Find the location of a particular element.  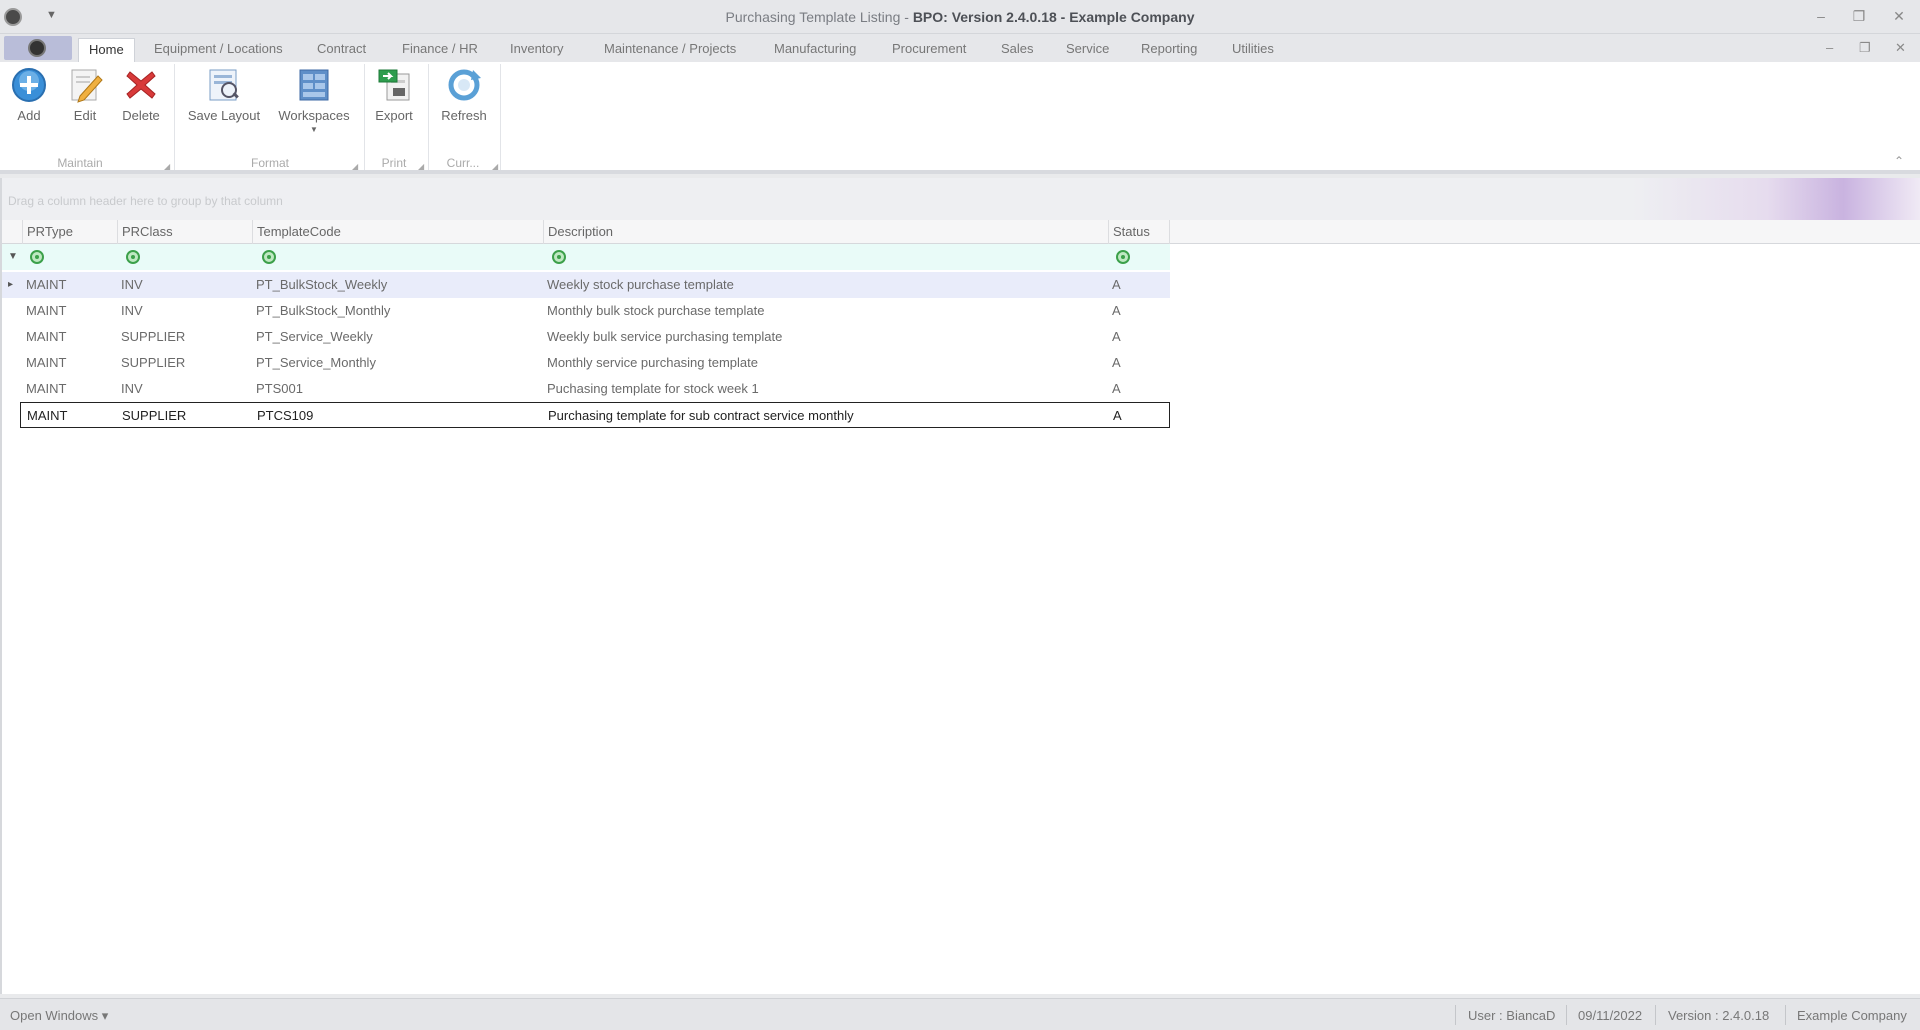

group-label-maintain: Maintain is located at coordinates (80, 163).